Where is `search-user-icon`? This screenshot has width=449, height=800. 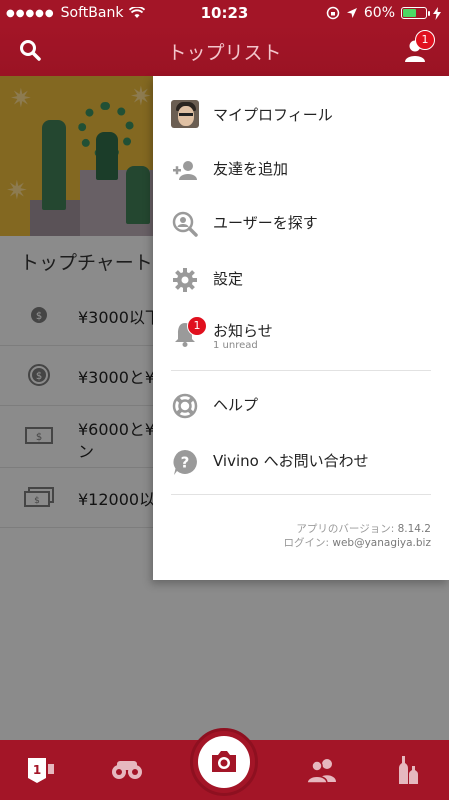
search-user-icon is located at coordinates (185, 224).